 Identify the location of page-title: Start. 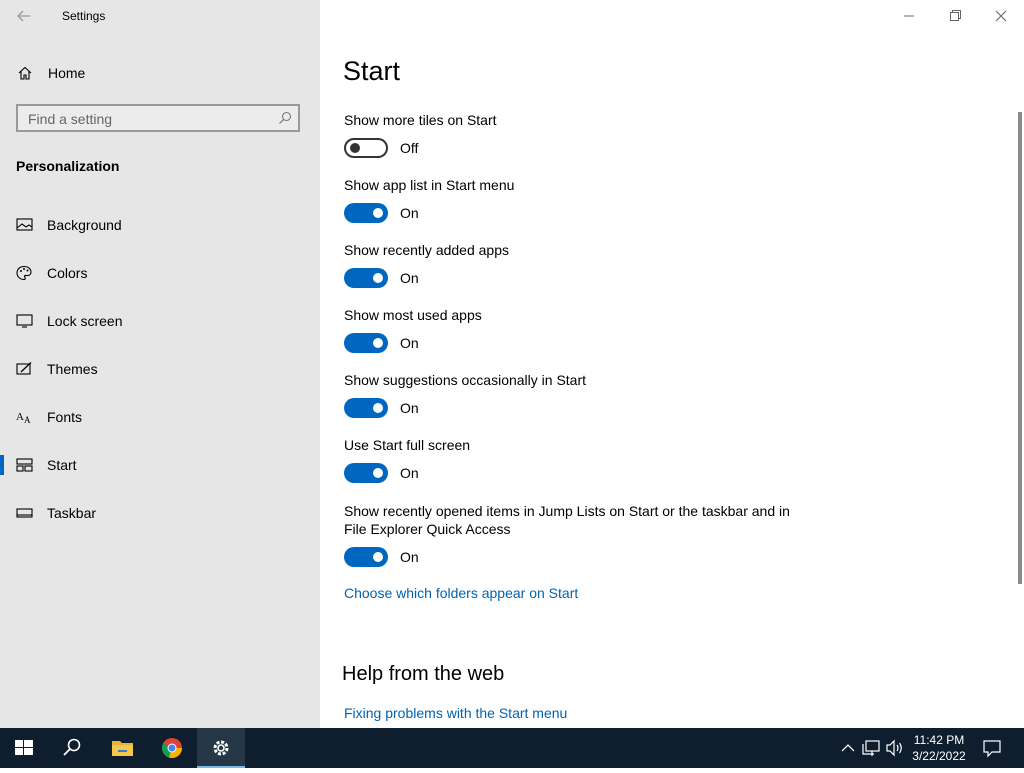
(372, 71).